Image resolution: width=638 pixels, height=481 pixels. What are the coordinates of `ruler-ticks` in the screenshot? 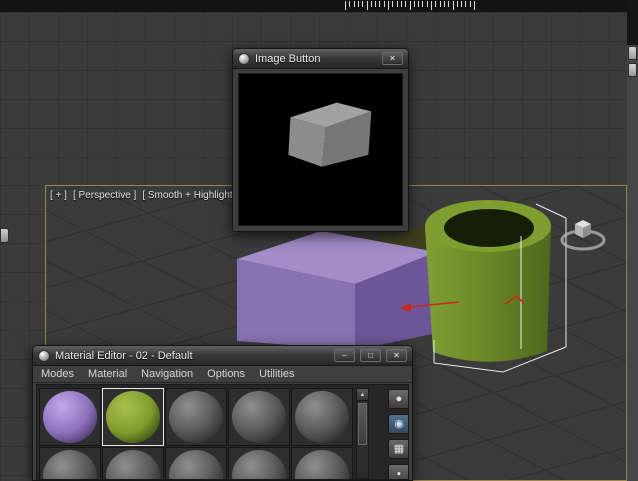 It's located at (415, 6).